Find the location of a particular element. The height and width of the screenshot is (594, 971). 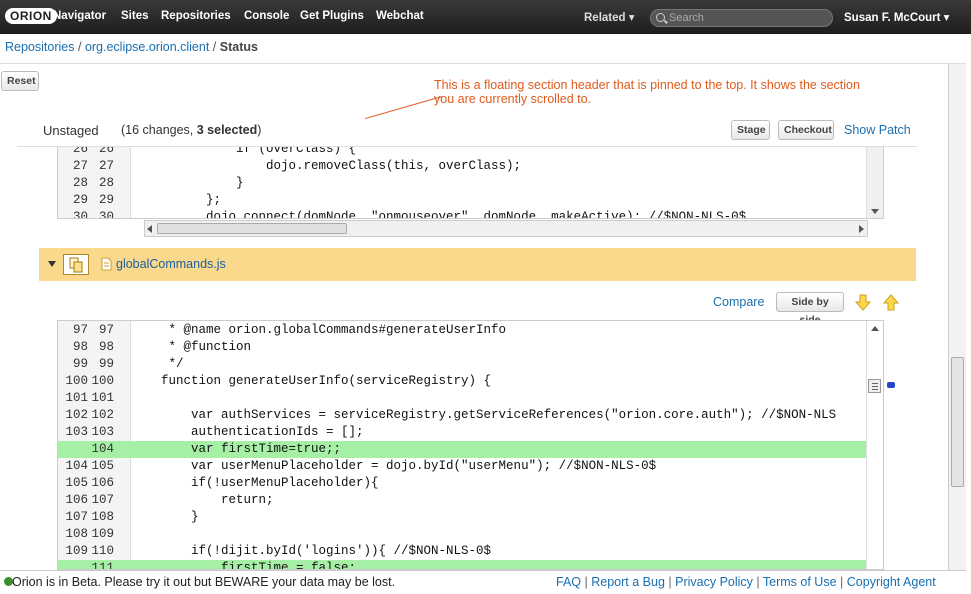

added-code-line: 104 var firstTime=true;; is located at coordinates (462, 449).